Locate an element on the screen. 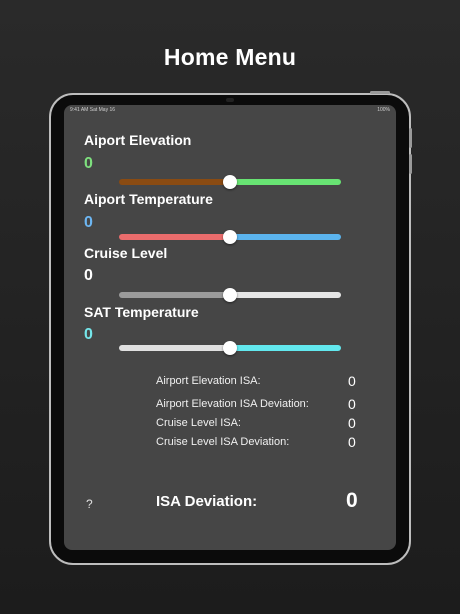  airport-temperature-label: Aiport Temperature is located at coordinates (148, 199).